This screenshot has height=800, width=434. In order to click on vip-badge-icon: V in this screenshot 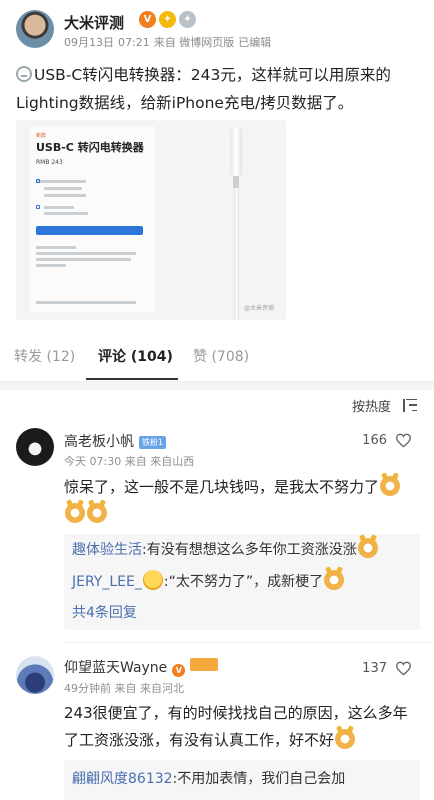, I will do `click(179, 670)`.